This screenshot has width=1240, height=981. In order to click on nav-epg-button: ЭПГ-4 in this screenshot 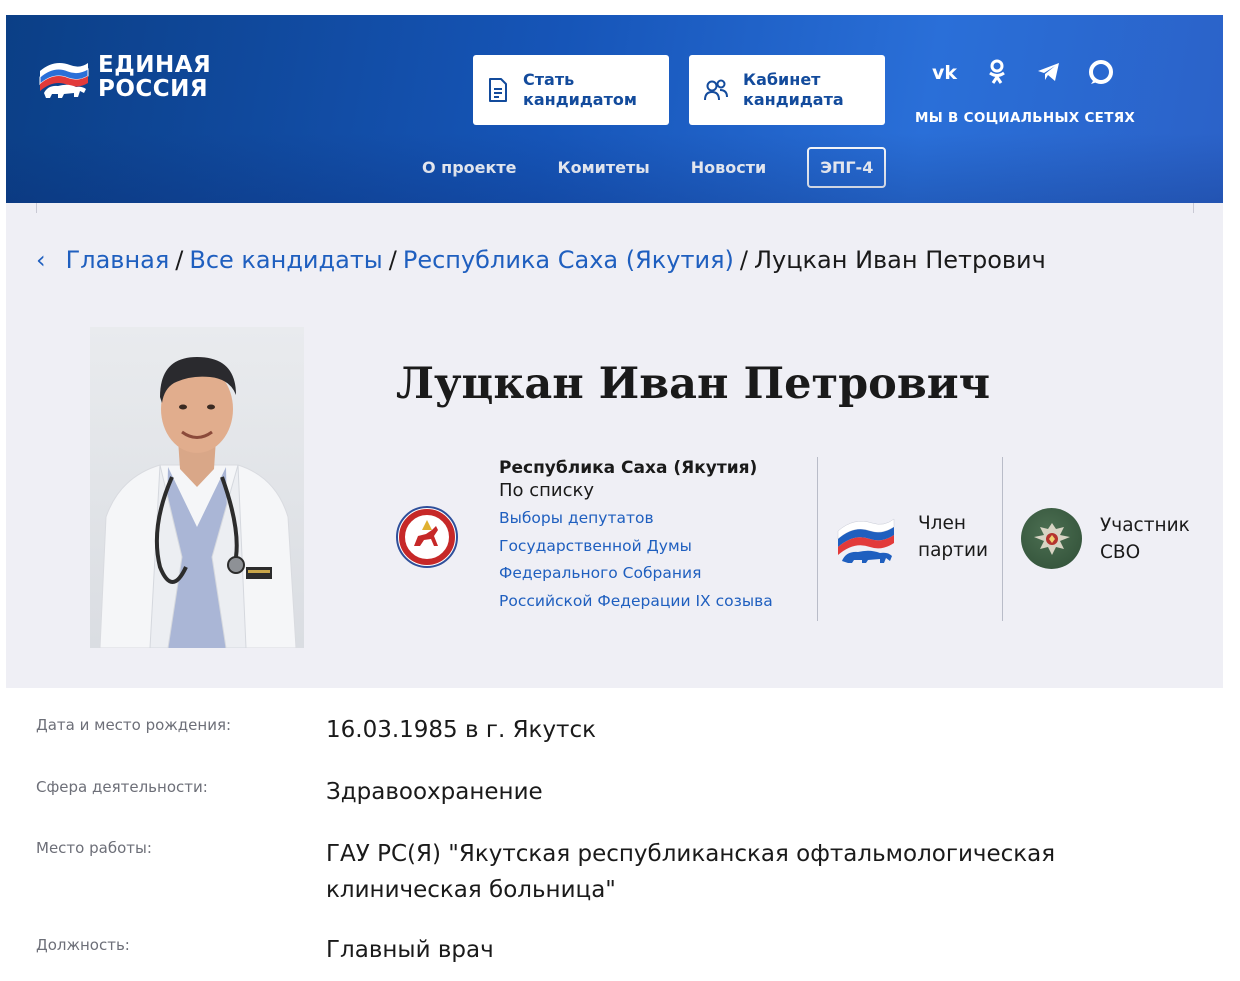, I will do `click(847, 167)`.